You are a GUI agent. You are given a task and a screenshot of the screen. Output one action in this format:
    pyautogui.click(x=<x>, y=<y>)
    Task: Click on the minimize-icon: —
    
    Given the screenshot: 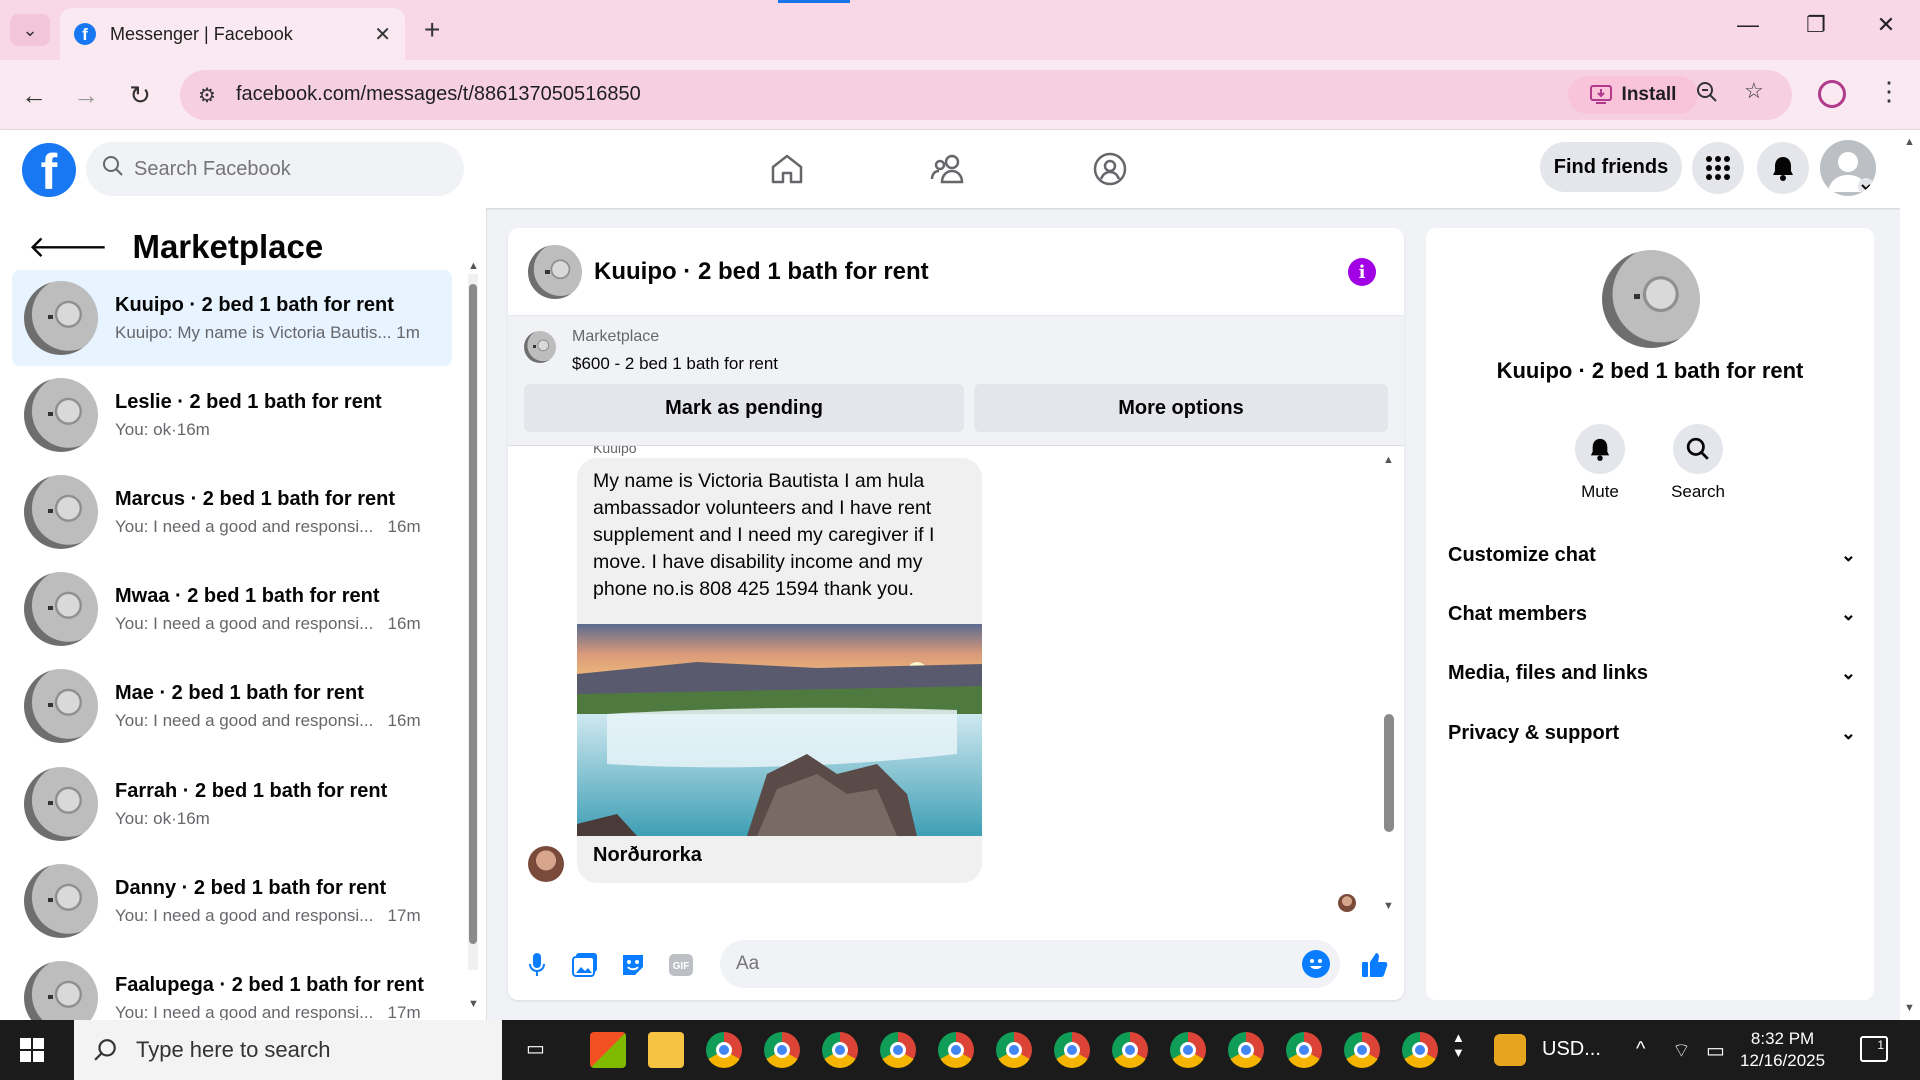 What is the action you would take?
    pyautogui.click(x=1748, y=25)
    